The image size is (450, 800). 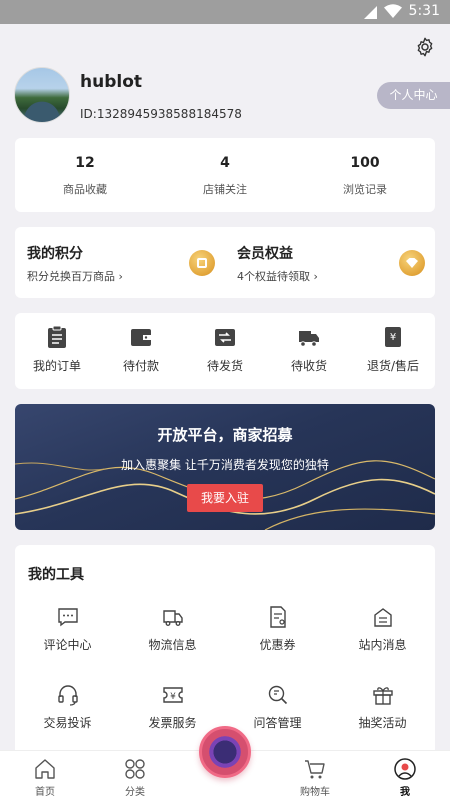 I want to click on order-pending-payment: 待付款, so click(x=141, y=351).